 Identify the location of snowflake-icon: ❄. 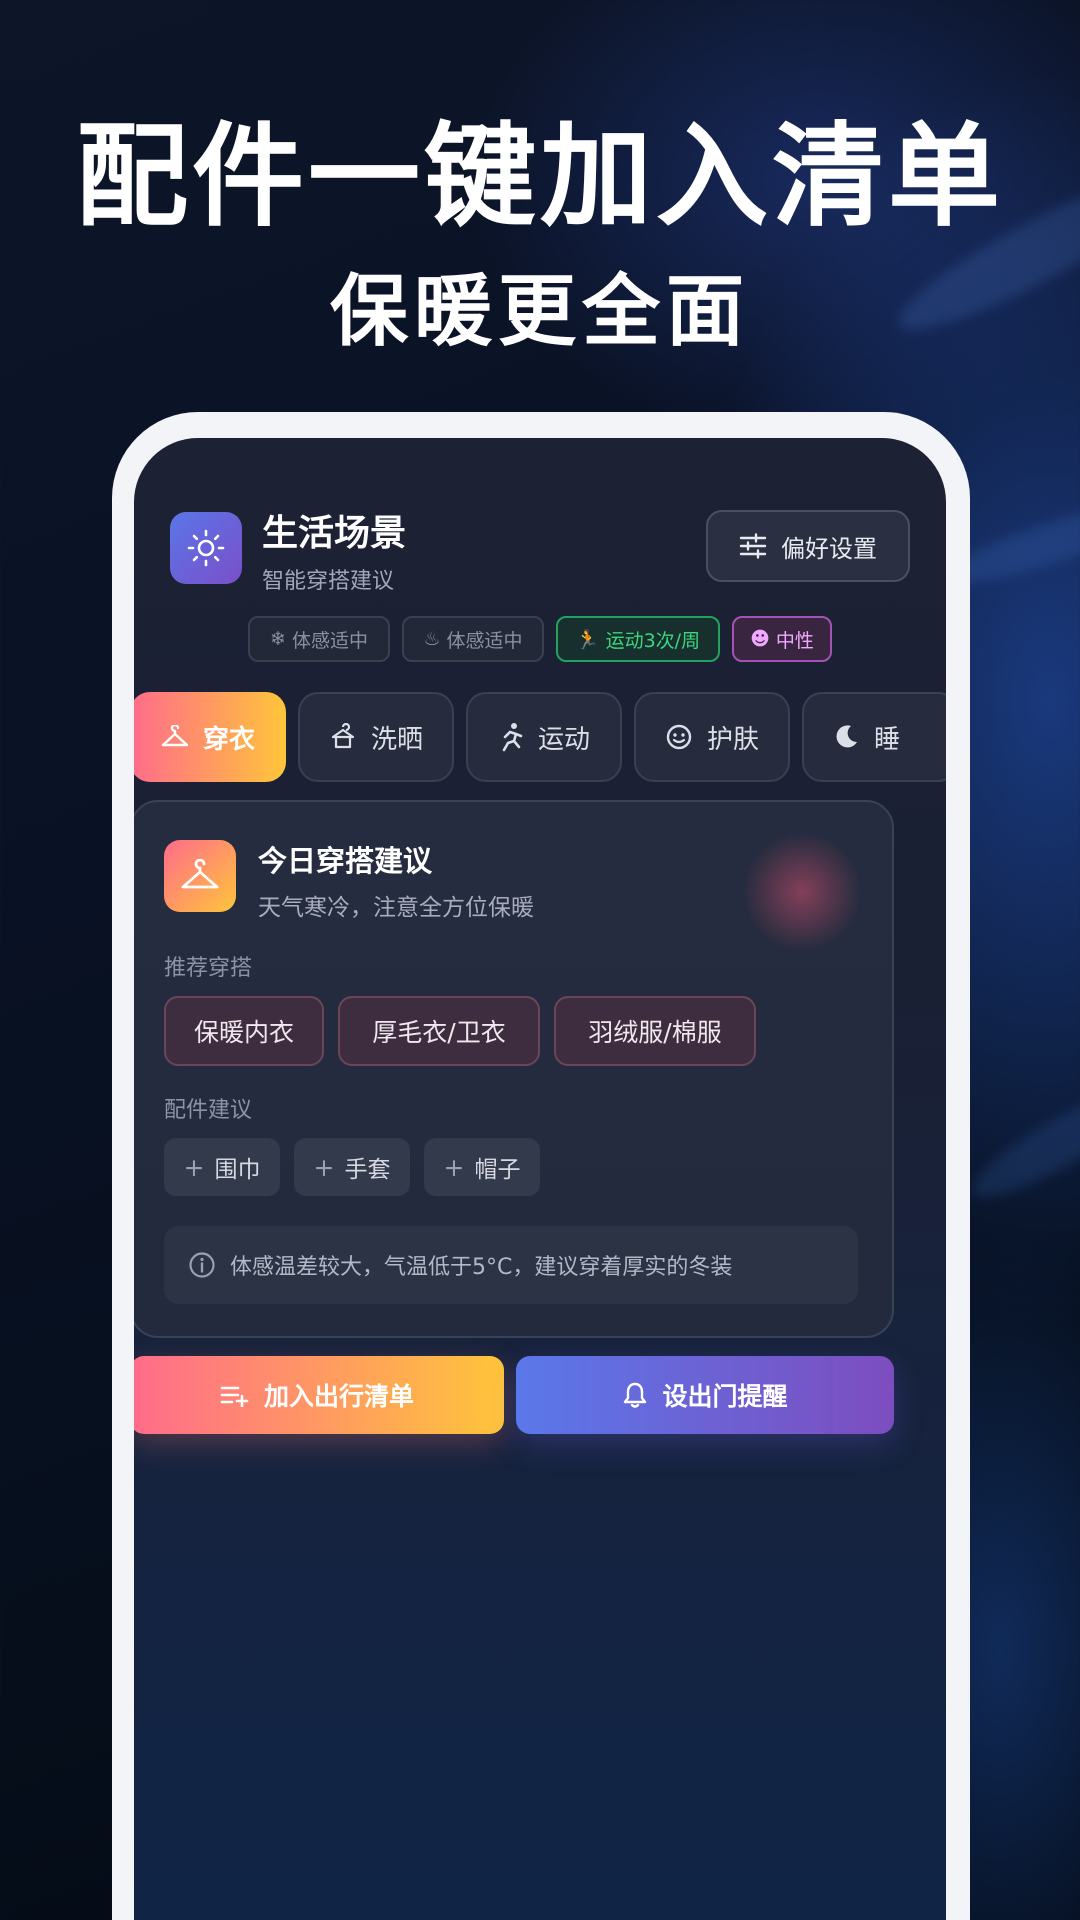
(278, 639).